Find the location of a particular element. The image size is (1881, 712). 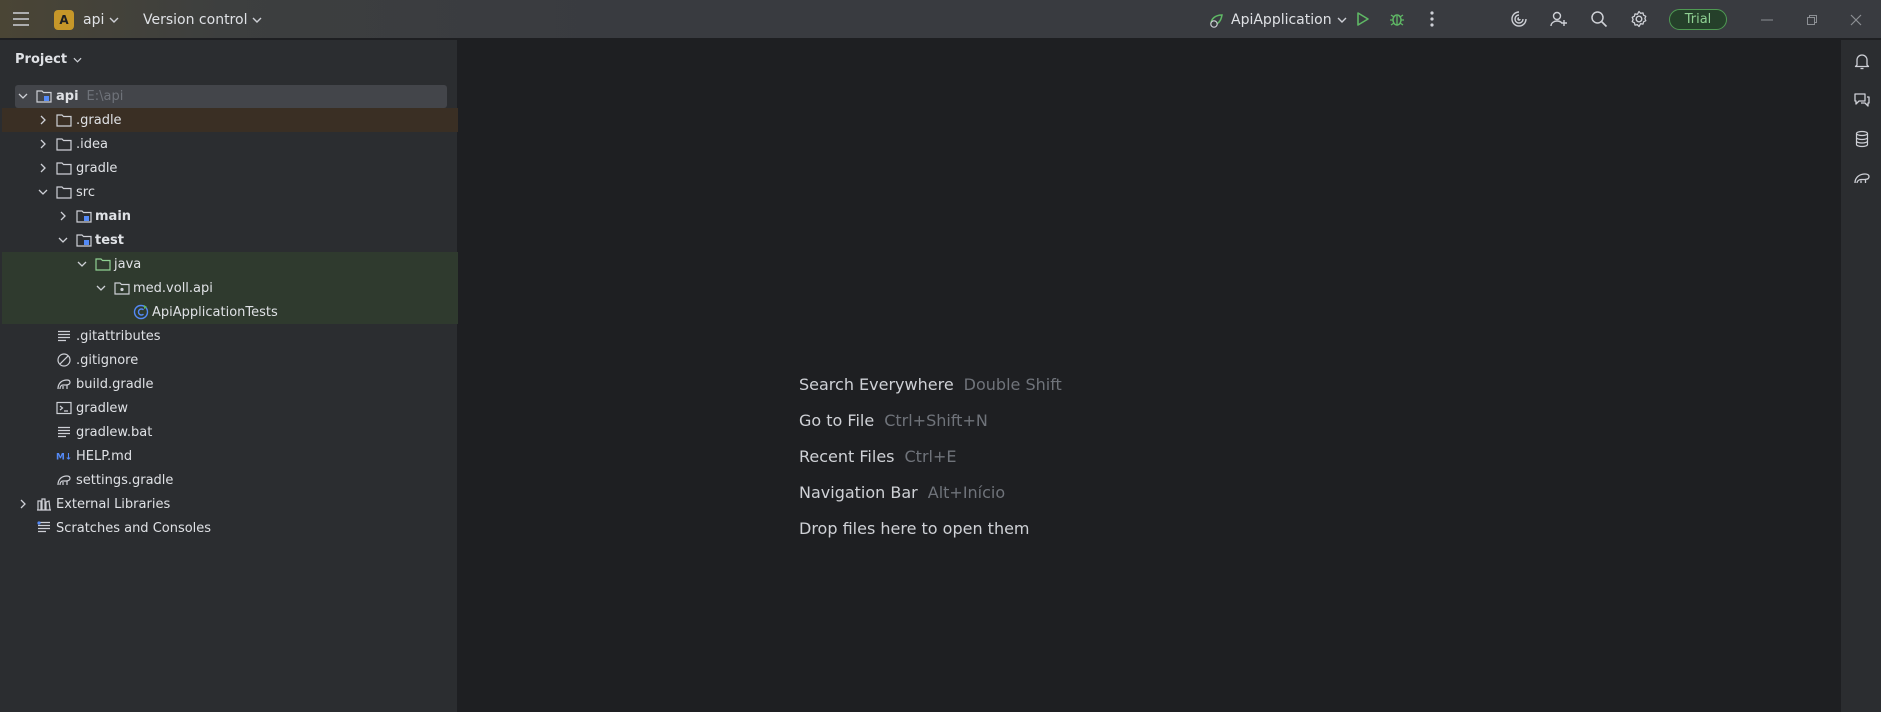

project-name: api is located at coordinates (94, 19).